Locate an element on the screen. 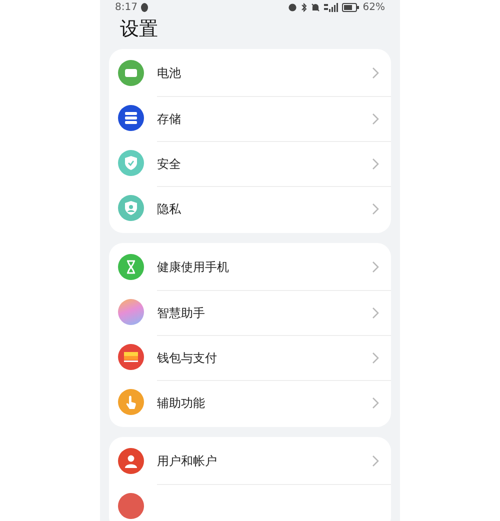  privacy-shield-icon is located at coordinates (131, 208).